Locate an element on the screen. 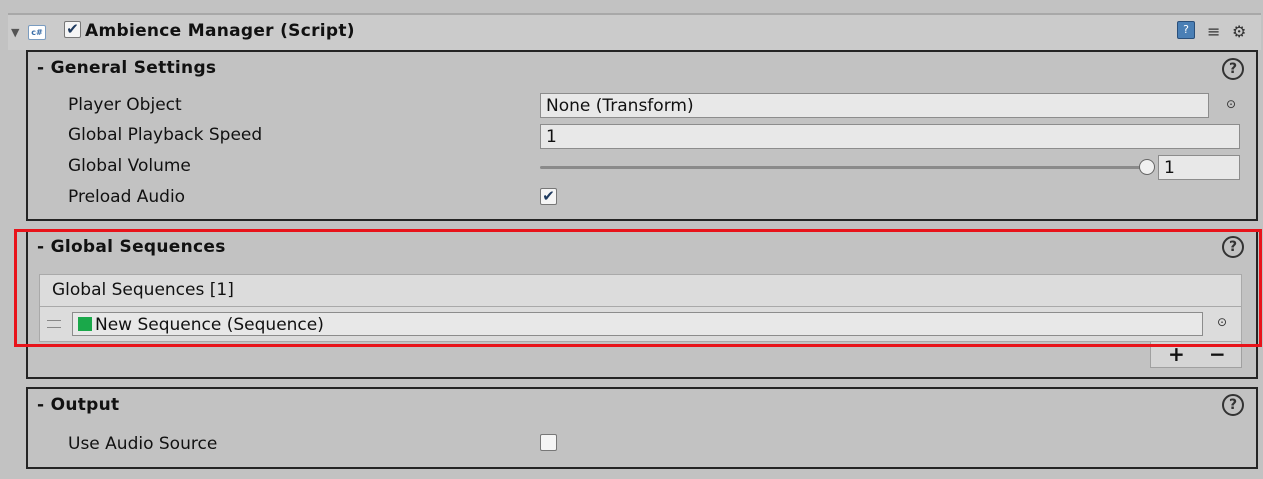 The width and height of the screenshot is (1263, 479). output-help-icon: ? is located at coordinates (1233, 405).